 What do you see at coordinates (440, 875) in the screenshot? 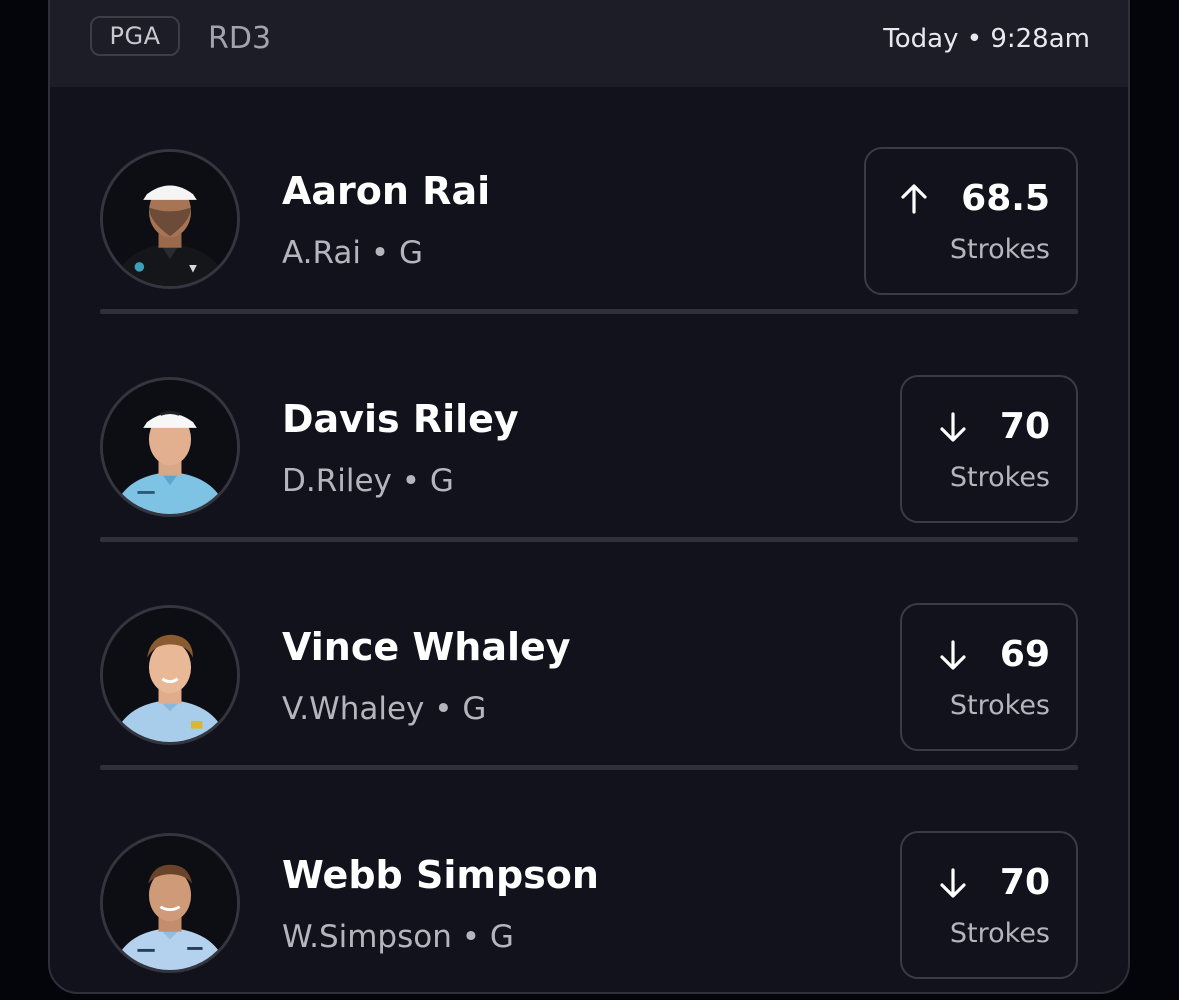
I see `player-name: Webb Simpson` at bounding box center [440, 875].